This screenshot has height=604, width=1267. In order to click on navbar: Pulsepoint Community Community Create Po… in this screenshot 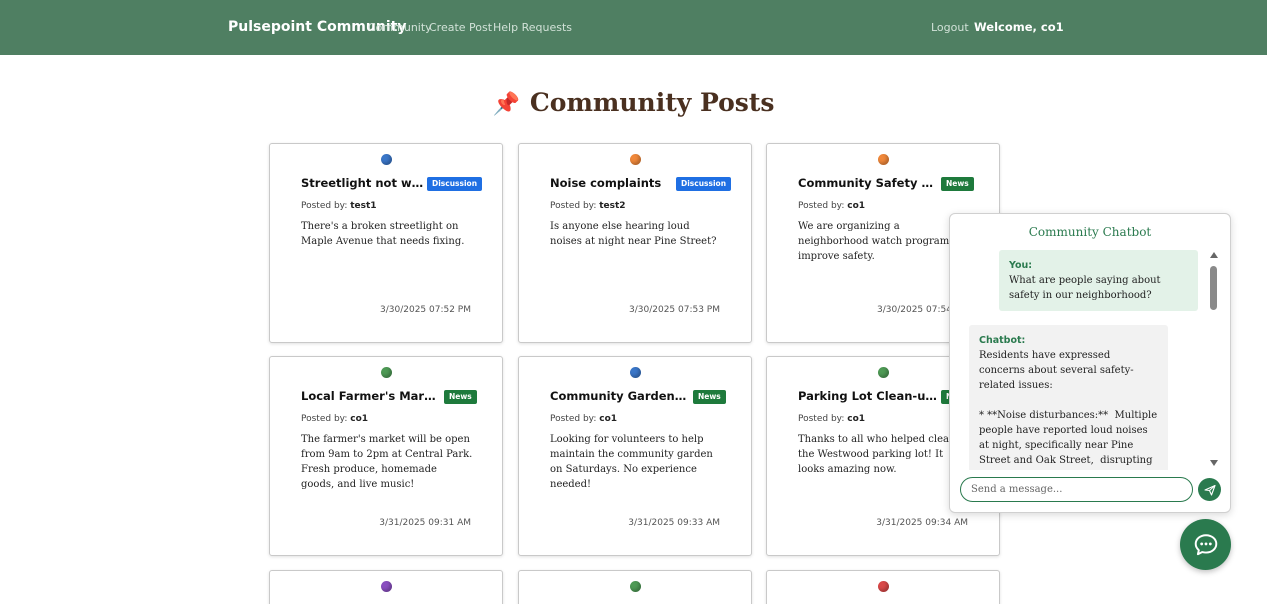, I will do `click(633, 27)`.